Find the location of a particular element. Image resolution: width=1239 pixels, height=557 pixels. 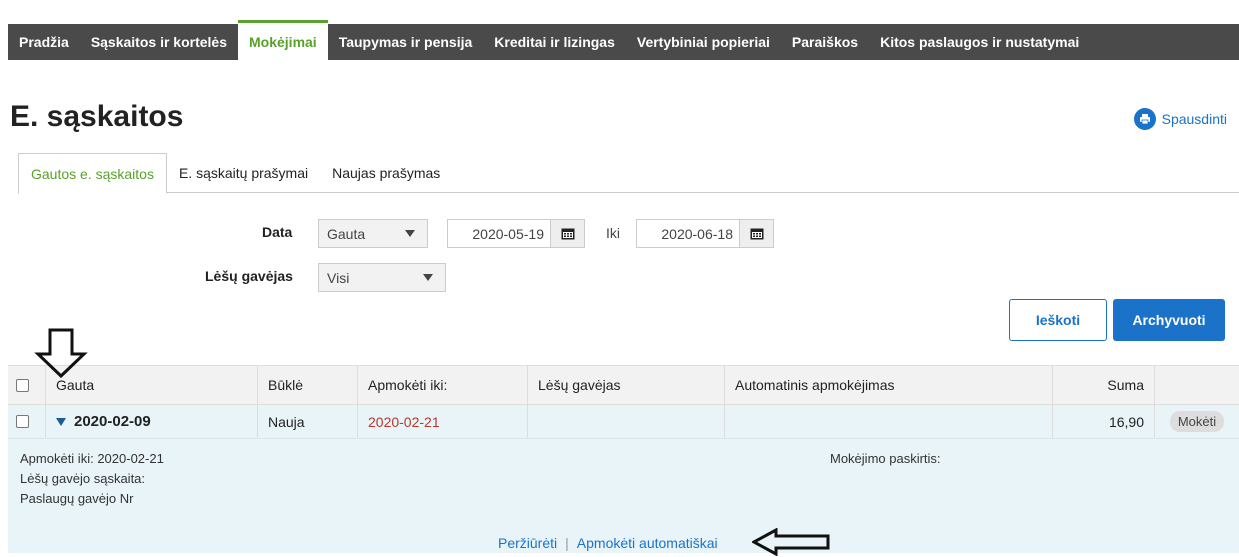

row-status: Nauja is located at coordinates (308, 421).